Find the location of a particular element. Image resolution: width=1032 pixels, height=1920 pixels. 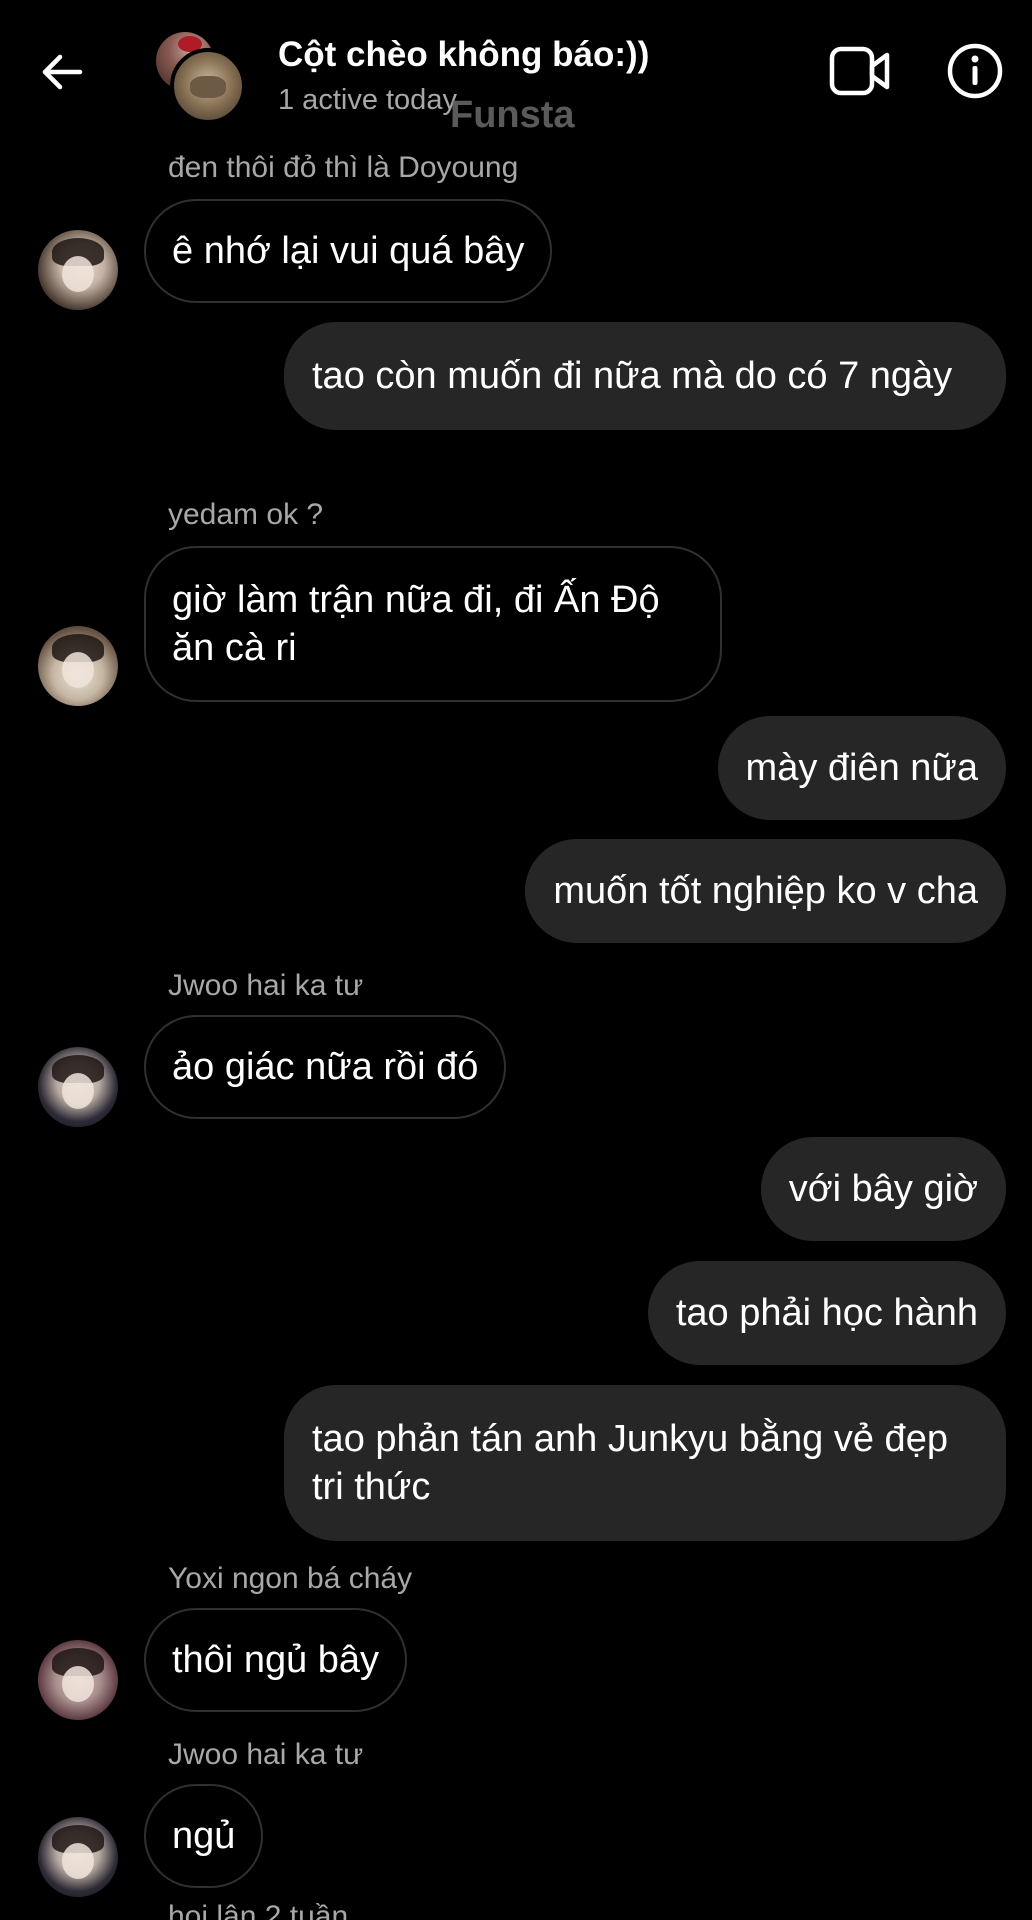

message-bubble-outgoing: muốn tốt nghiệp ko v cha is located at coordinates (765, 891).